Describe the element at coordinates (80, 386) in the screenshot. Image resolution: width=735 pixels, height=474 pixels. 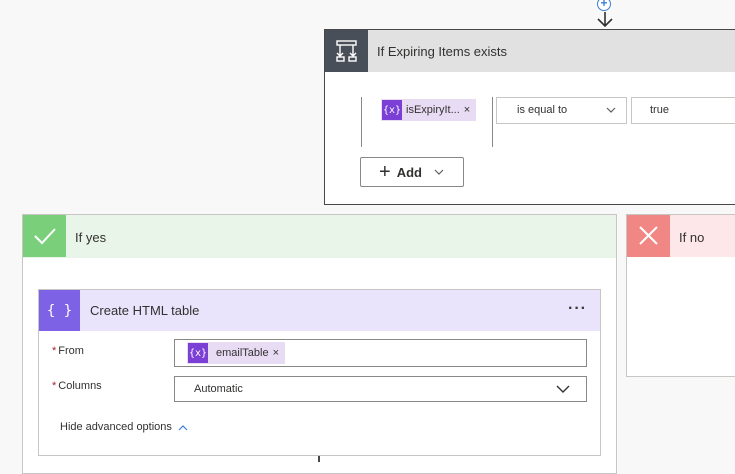
I see `columns-label-text: Columns` at that location.